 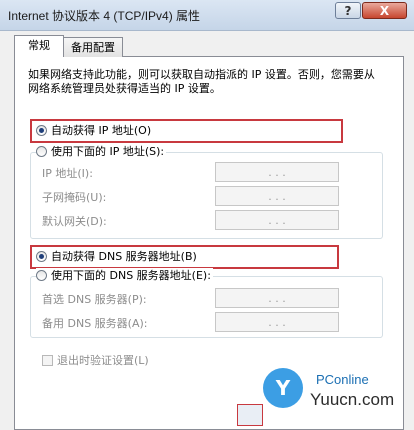 What do you see at coordinates (67, 173) in the screenshot?
I see `ip-address-label: IP 地址(I):` at bounding box center [67, 173].